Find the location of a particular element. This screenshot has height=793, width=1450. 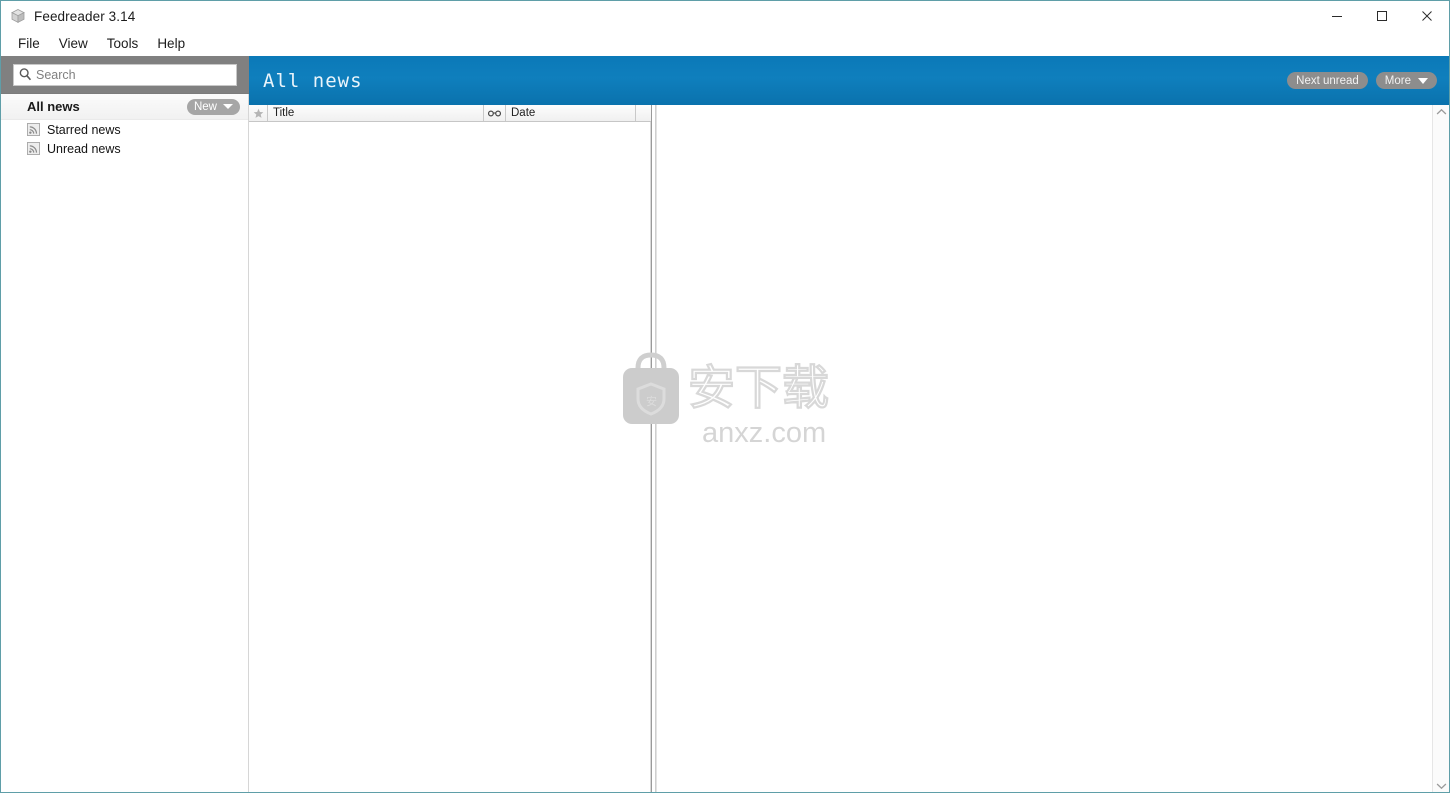

star-icon is located at coordinates (258, 113).